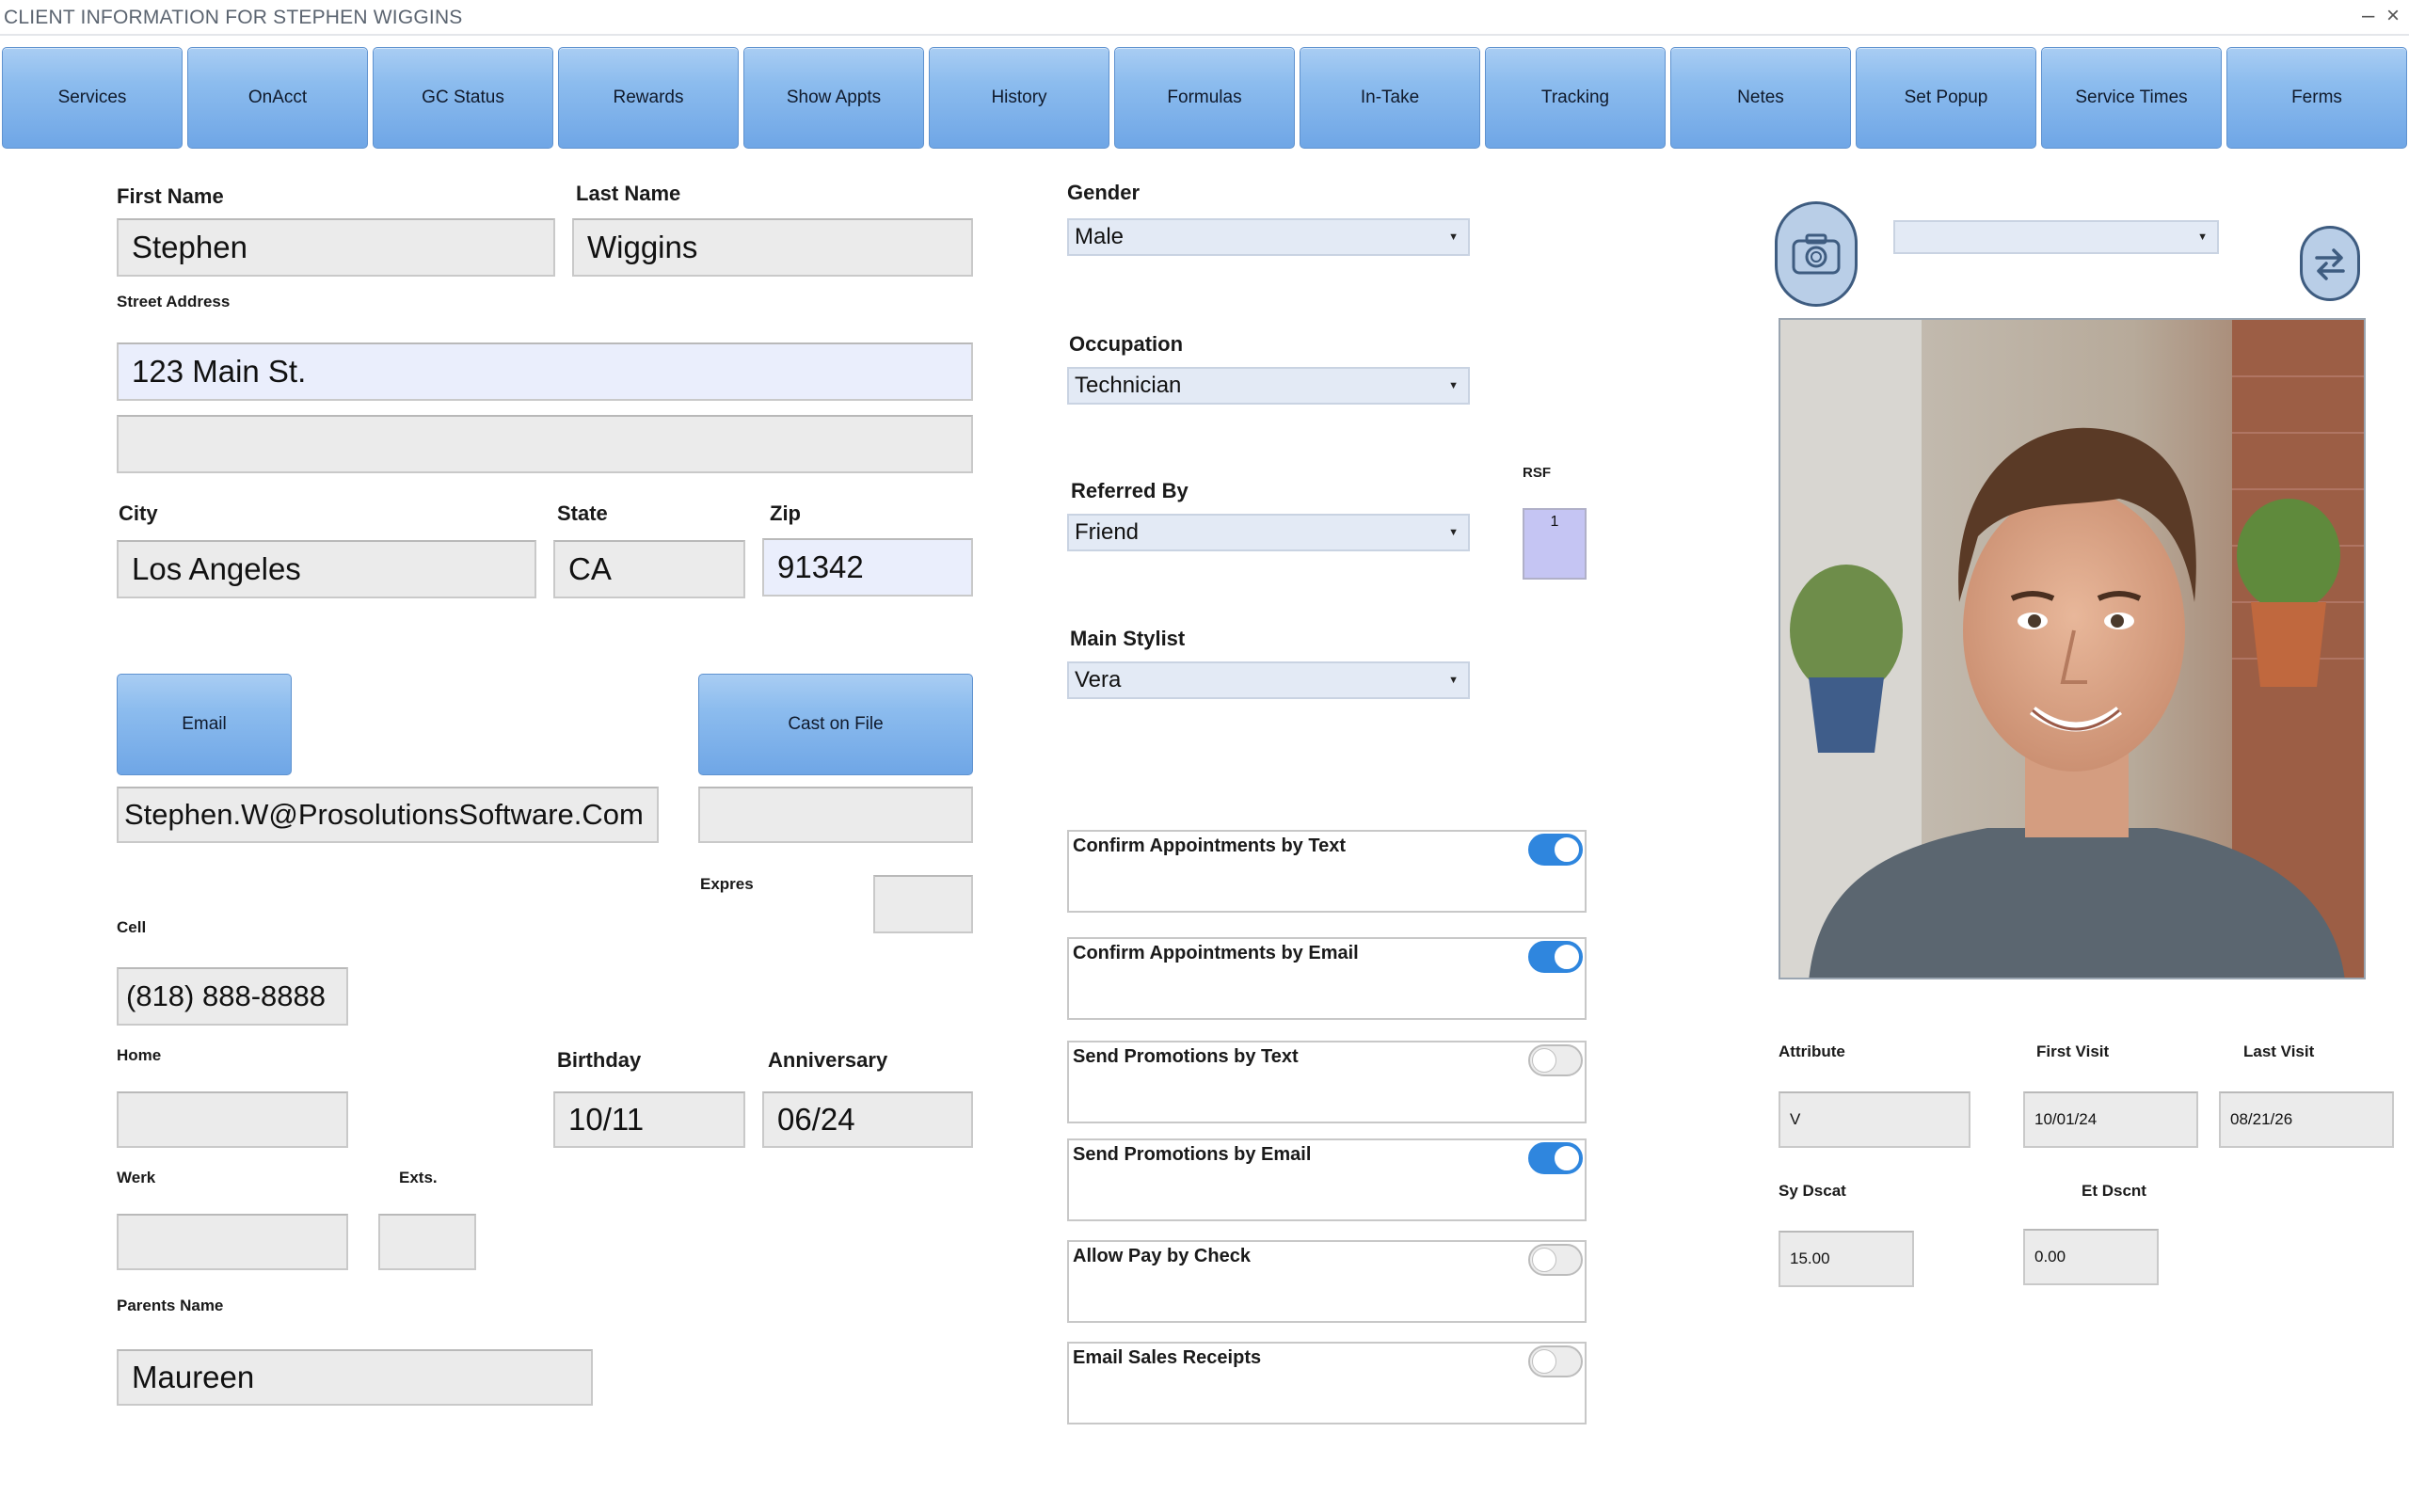 This screenshot has width=2409, height=1512. Describe the element at coordinates (923, 904) in the screenshot. I see `expires-input` at that location.